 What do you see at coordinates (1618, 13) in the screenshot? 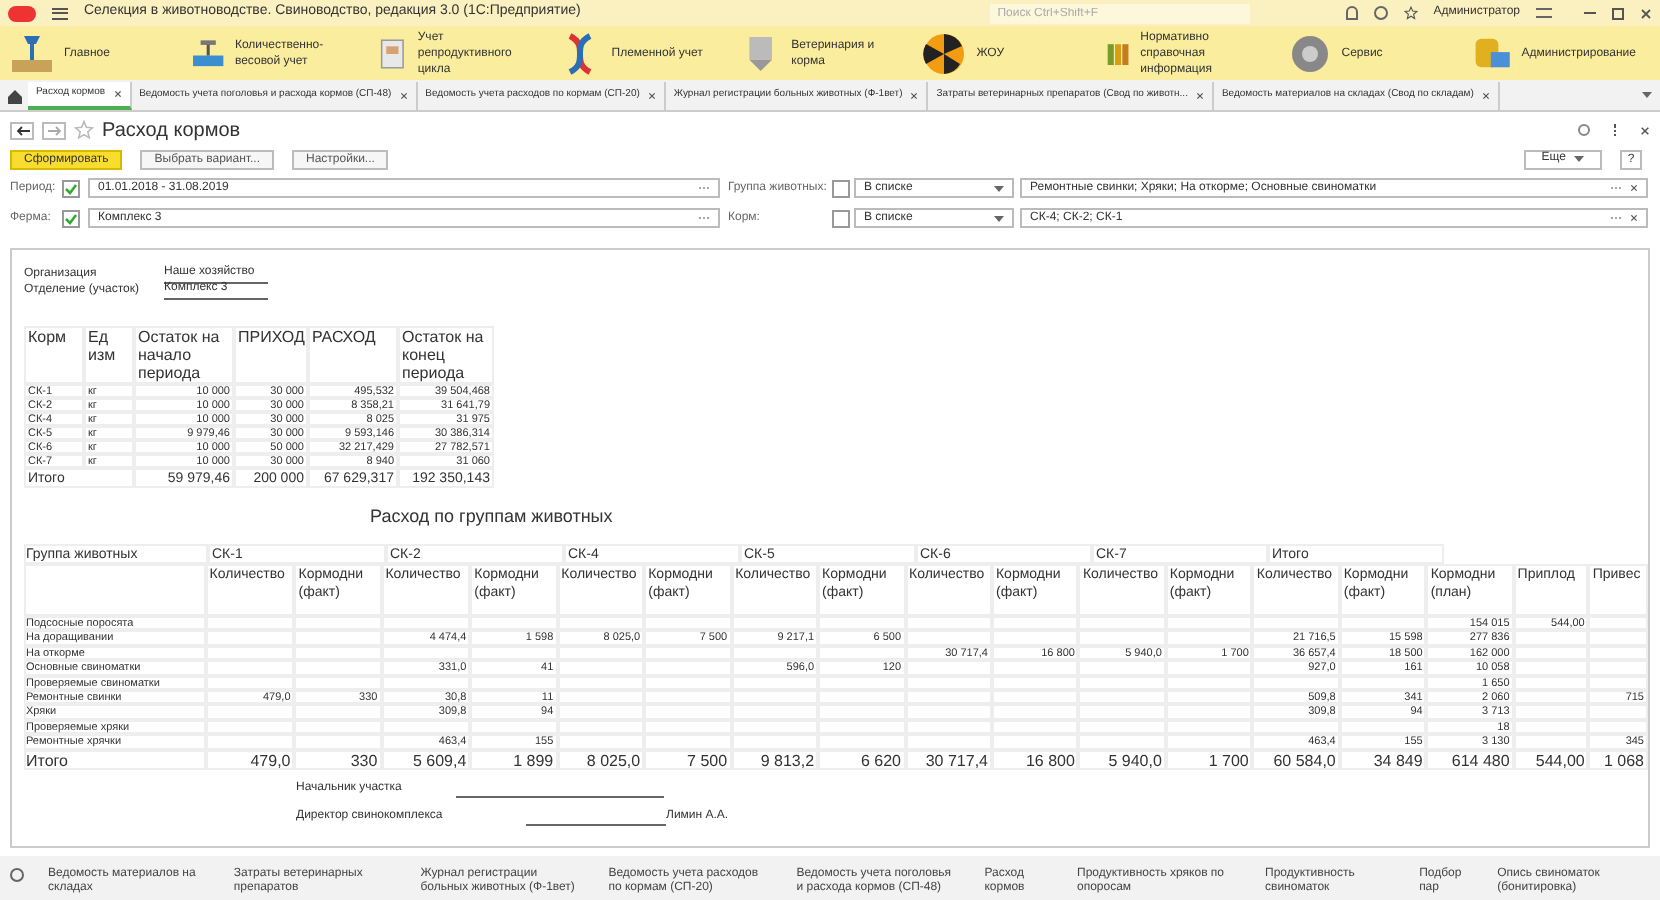
I see `maximize-icon` at bounding box center [1618, 13].